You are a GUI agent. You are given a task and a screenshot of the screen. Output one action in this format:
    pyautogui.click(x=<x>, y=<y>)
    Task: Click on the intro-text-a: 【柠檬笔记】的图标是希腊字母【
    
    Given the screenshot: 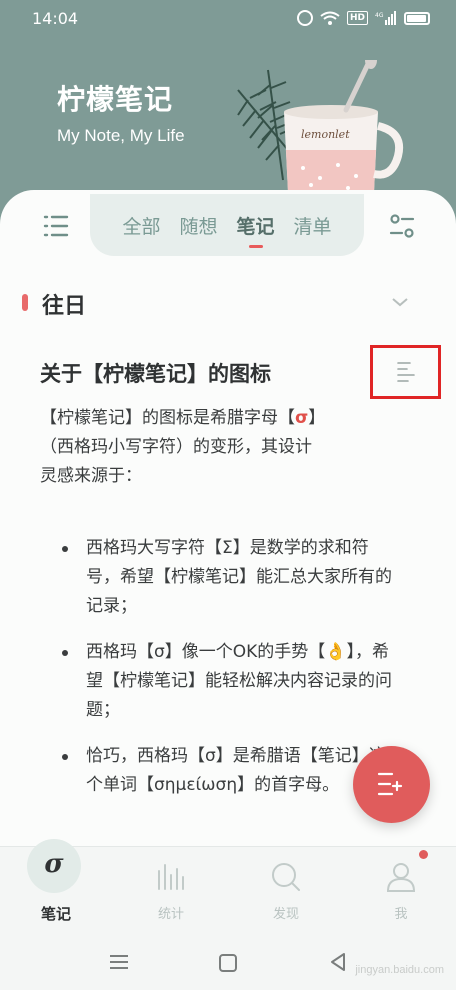 What is the action you would take?
    pyautogui.click(x=167, y=418)
    